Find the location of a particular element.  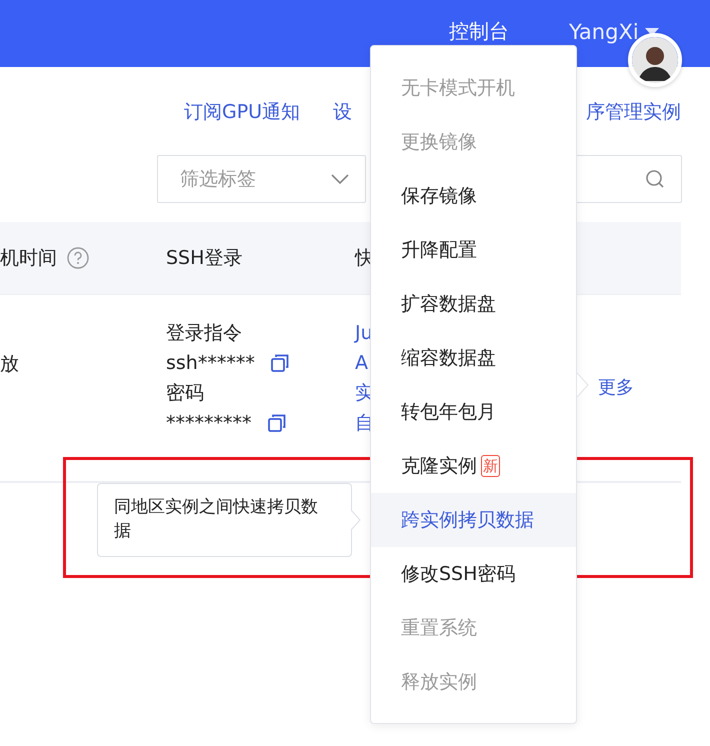

chevron-down-icon is located at coordinates (340, 179).